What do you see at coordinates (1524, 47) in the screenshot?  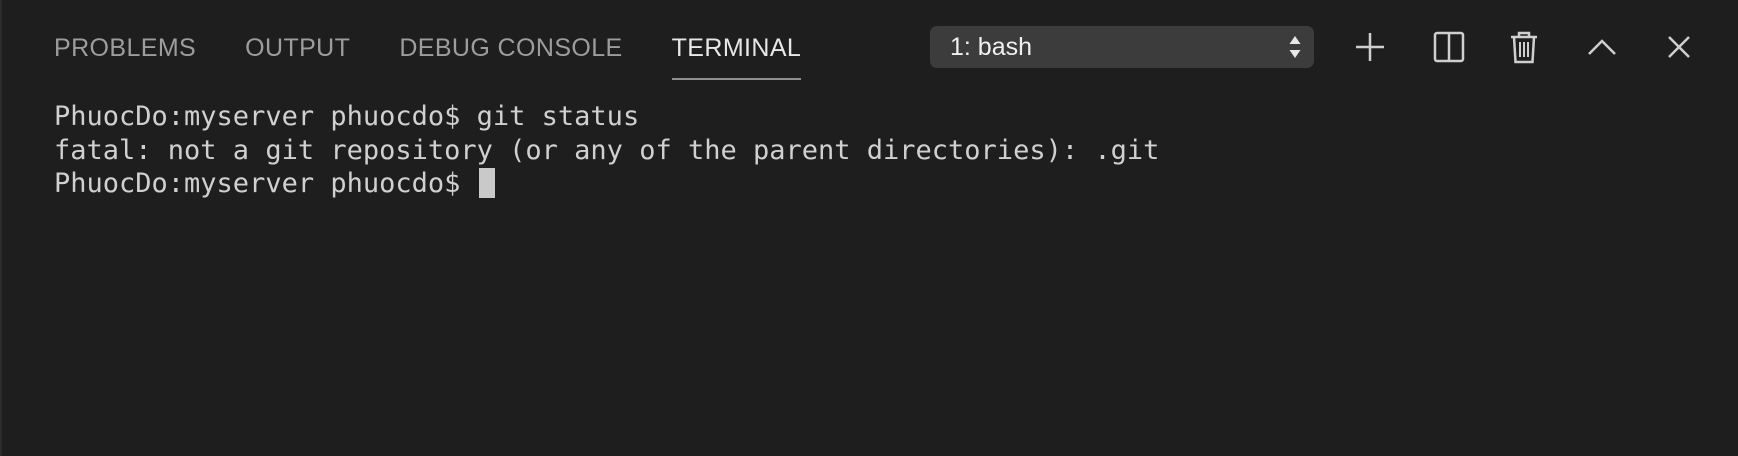 I see `trash-icon` at bounding box center [1524, 47].